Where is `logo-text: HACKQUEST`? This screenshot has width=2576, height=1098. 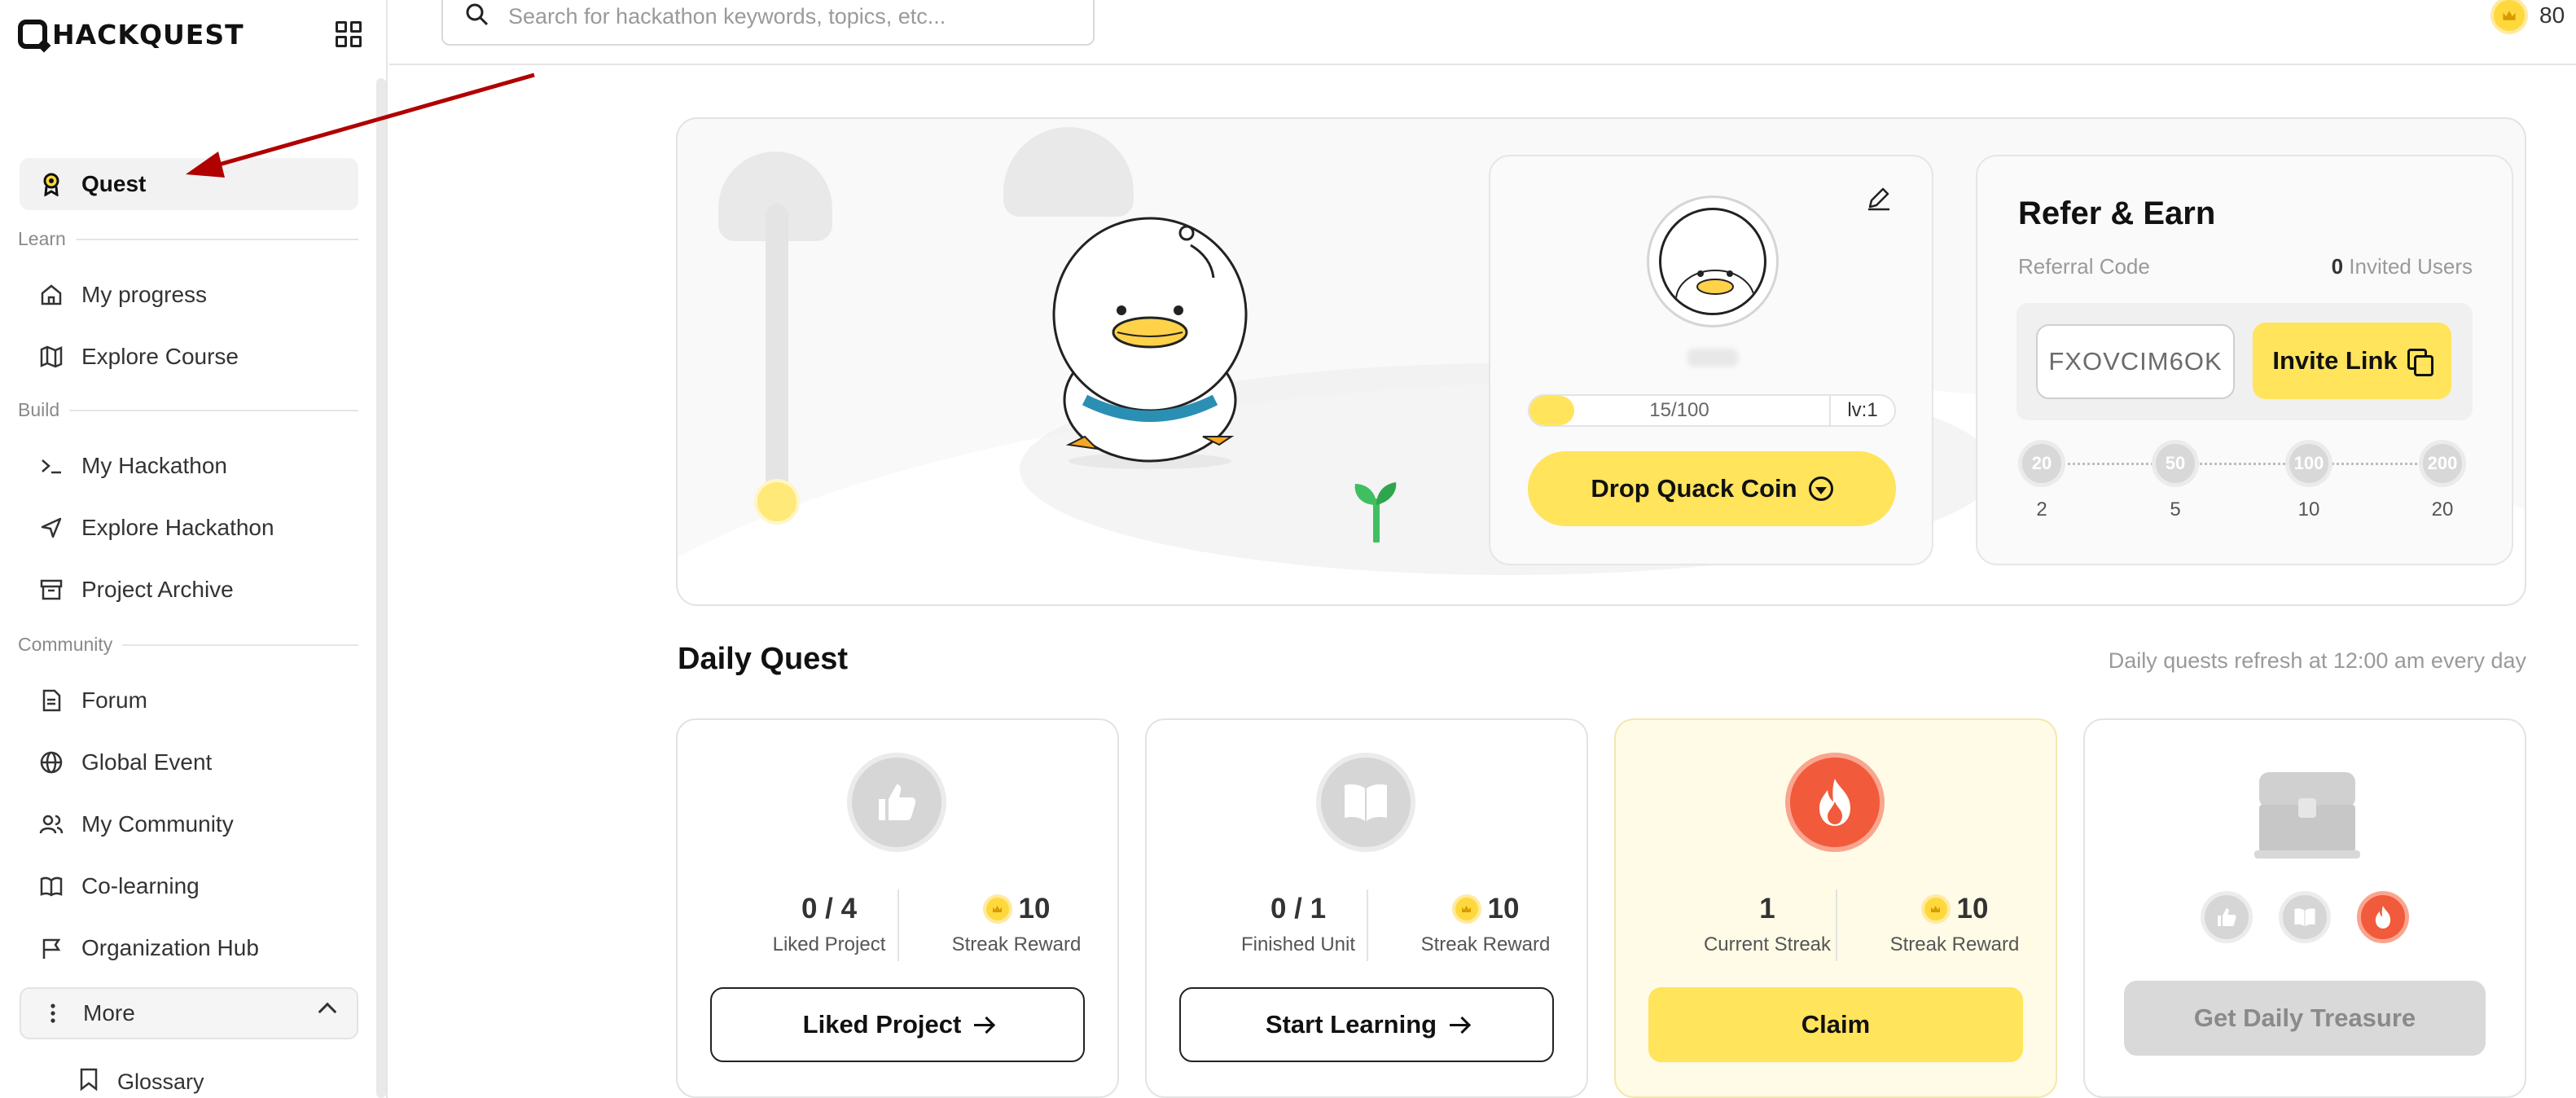
logo-text: HACKQUEST is located at coordinates (148, 35).